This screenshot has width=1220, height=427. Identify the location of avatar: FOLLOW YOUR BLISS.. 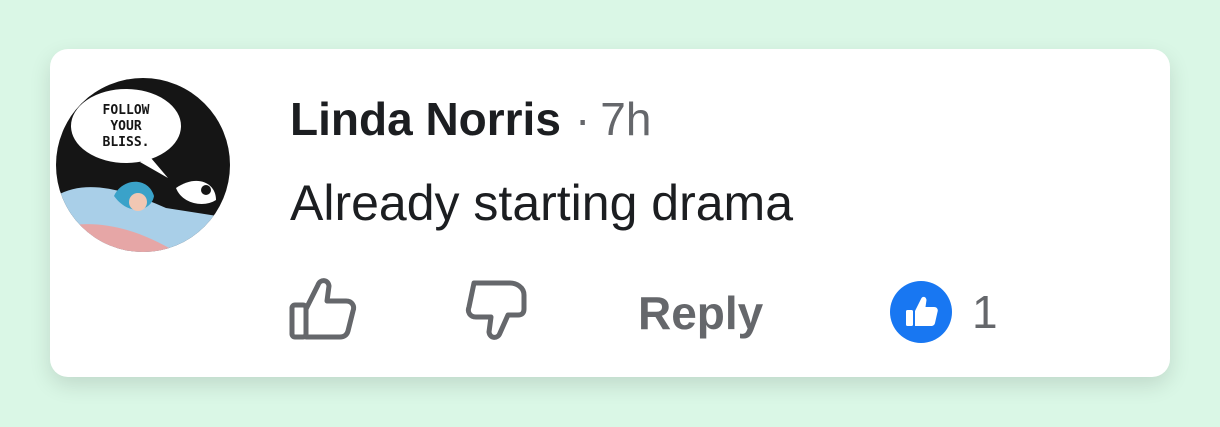
(143, 165).